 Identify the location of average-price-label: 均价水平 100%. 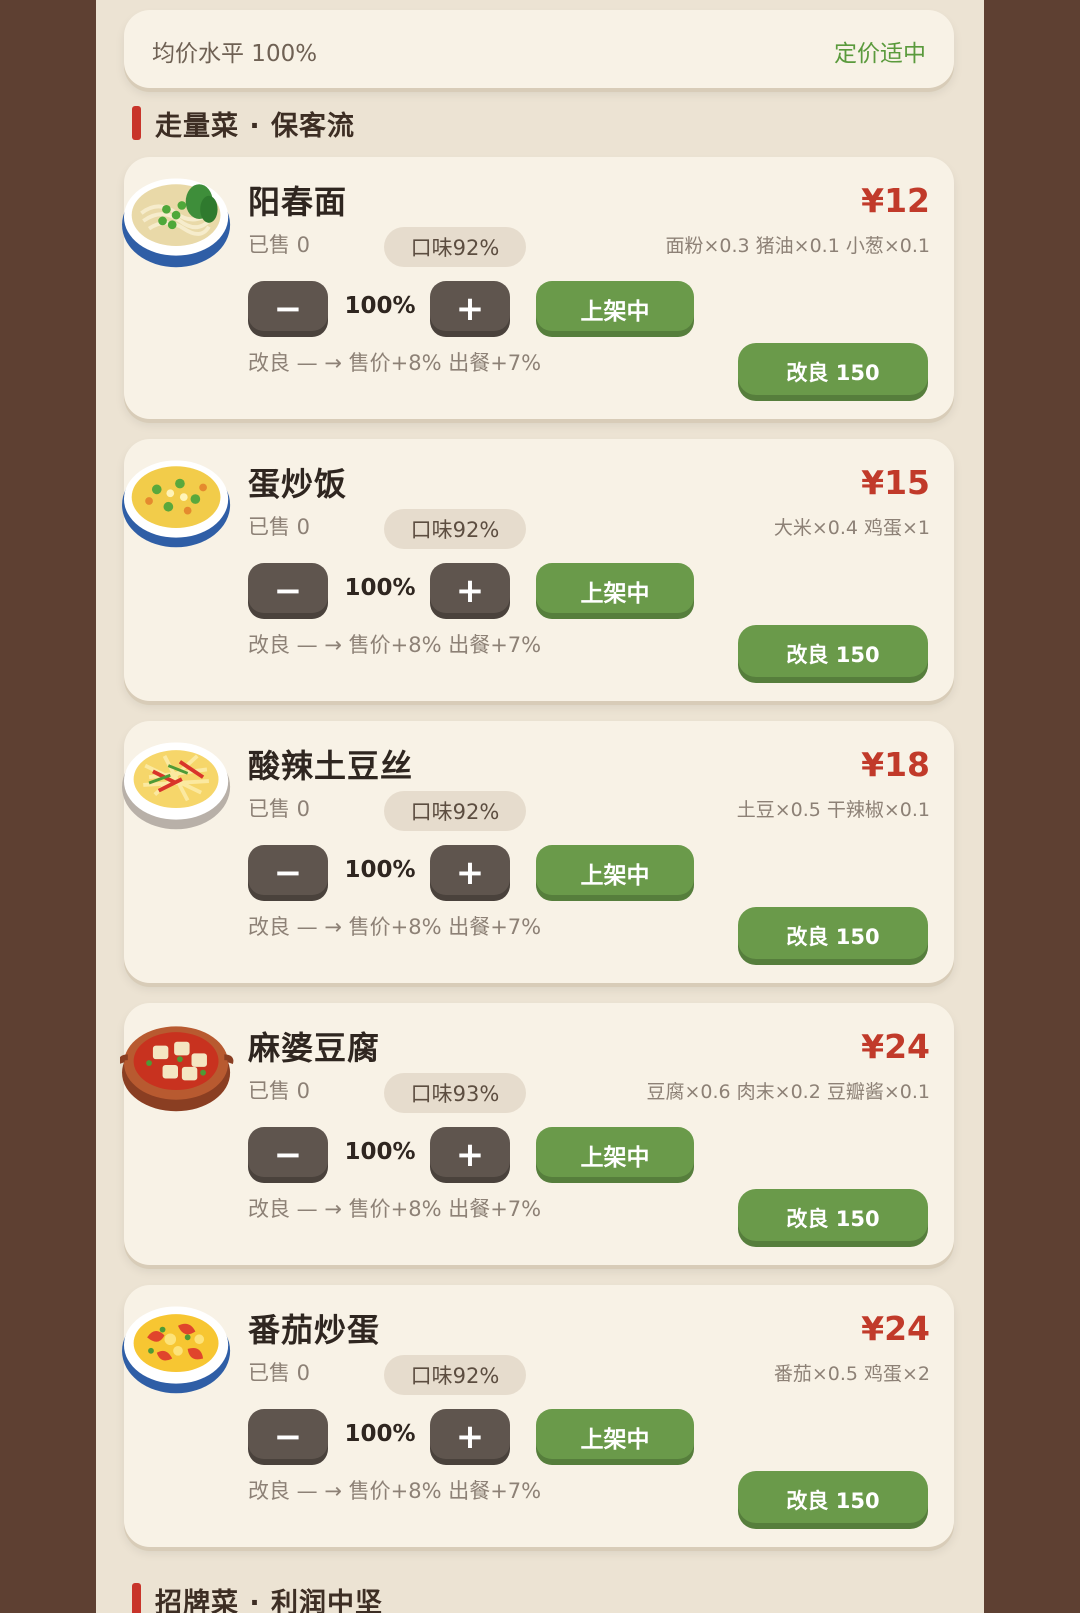
(235, 54).